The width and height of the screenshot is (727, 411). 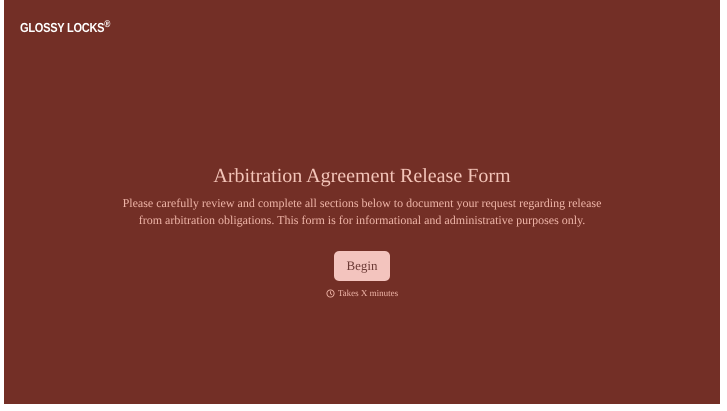 What do you see at coordinates (65, 27) in the screenshot?
I see `brand-logo: GLOSSY LOCKS$^{®}$` at bounding box center [65, 27].